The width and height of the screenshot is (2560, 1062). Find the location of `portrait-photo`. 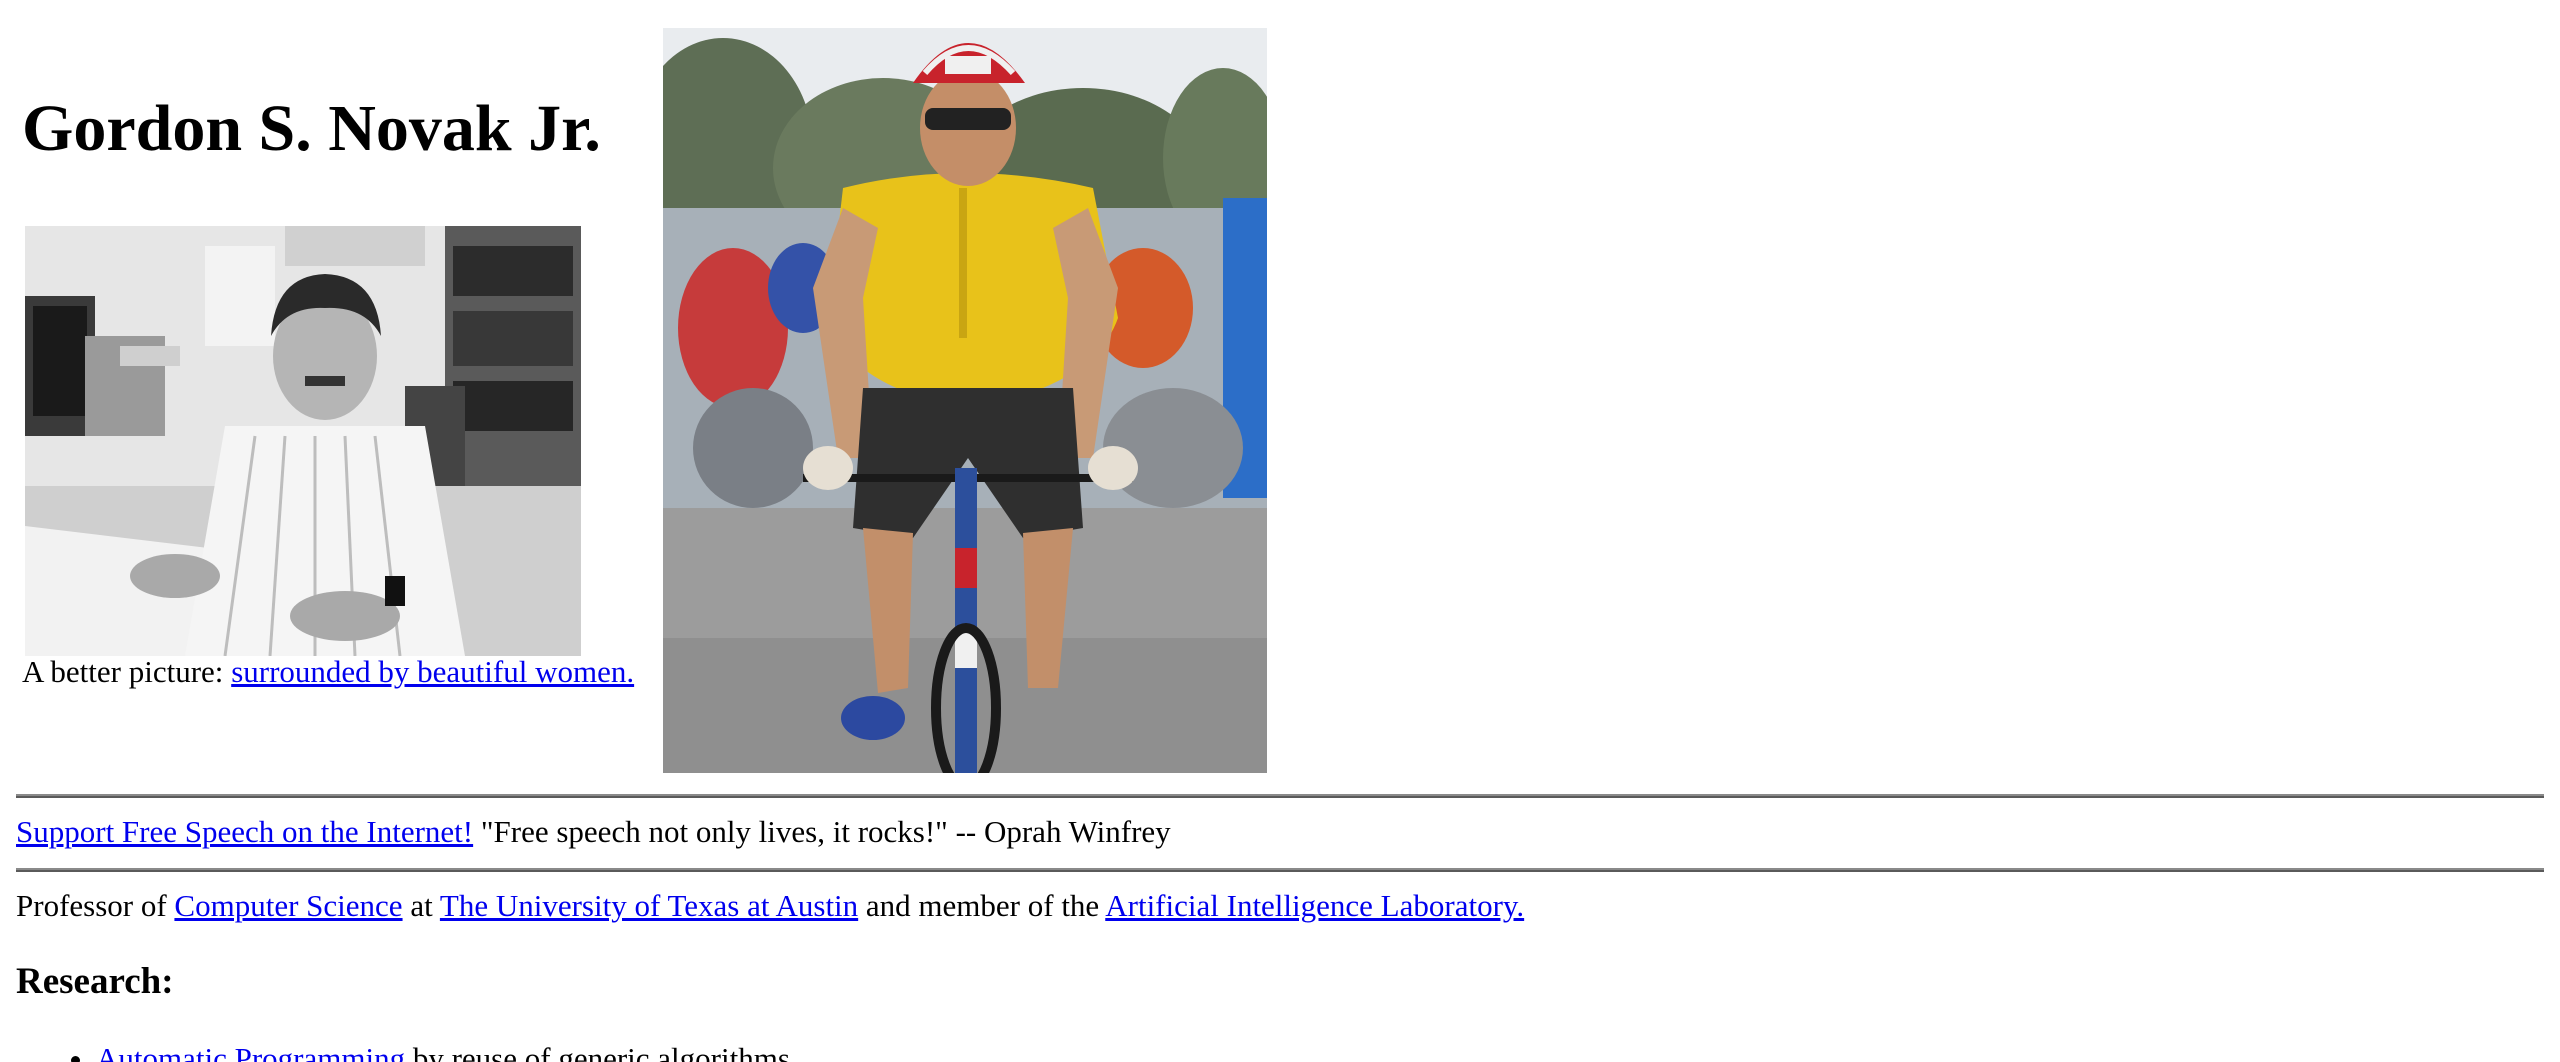

portrait-photo is located at coordinates (303, 441).